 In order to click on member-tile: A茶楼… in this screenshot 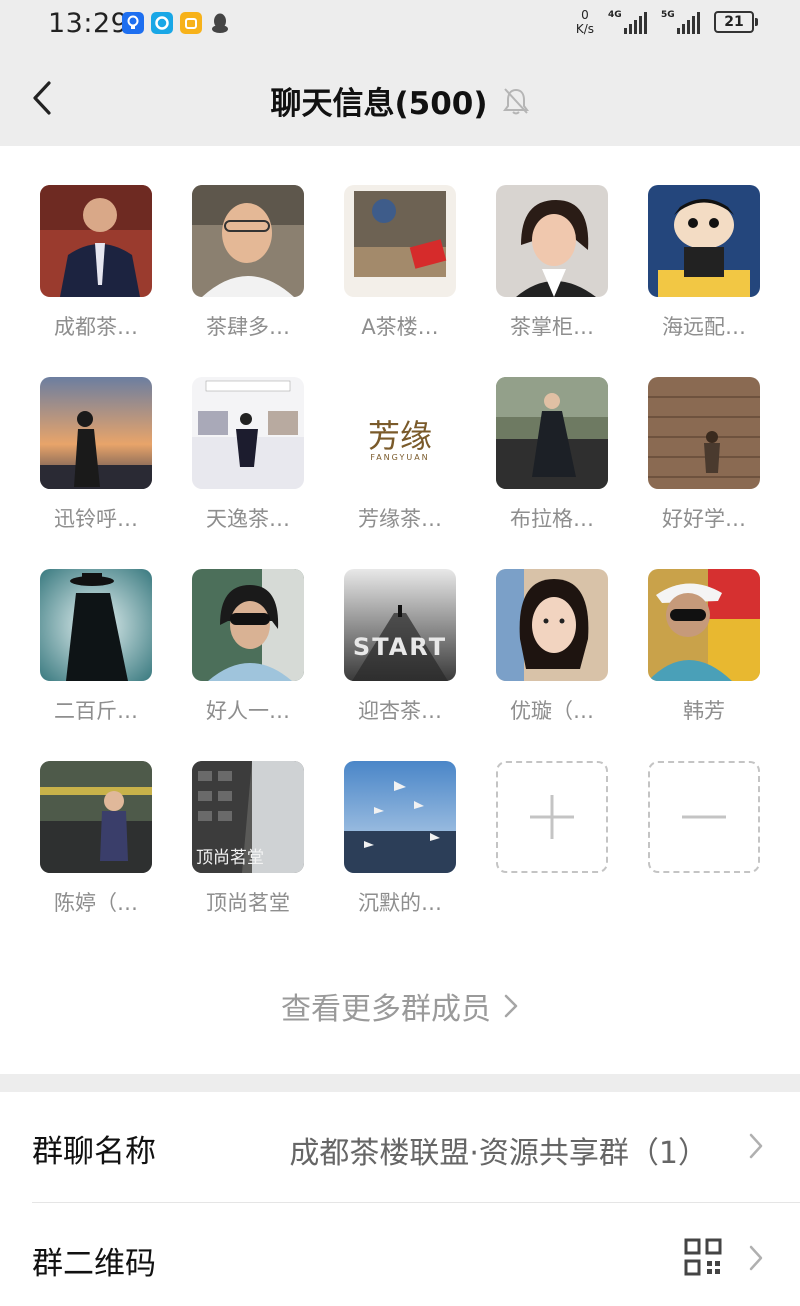, I will do `click(400, 262)`.